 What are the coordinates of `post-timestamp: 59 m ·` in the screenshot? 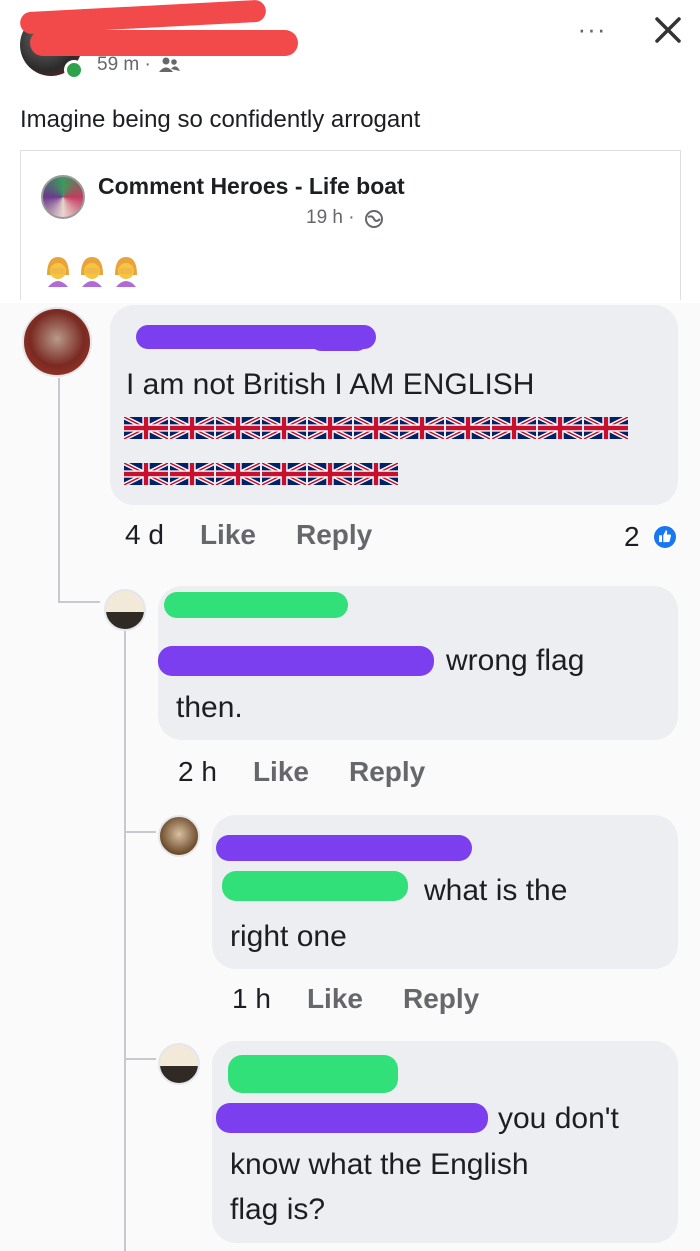 It's located at (124, 64).